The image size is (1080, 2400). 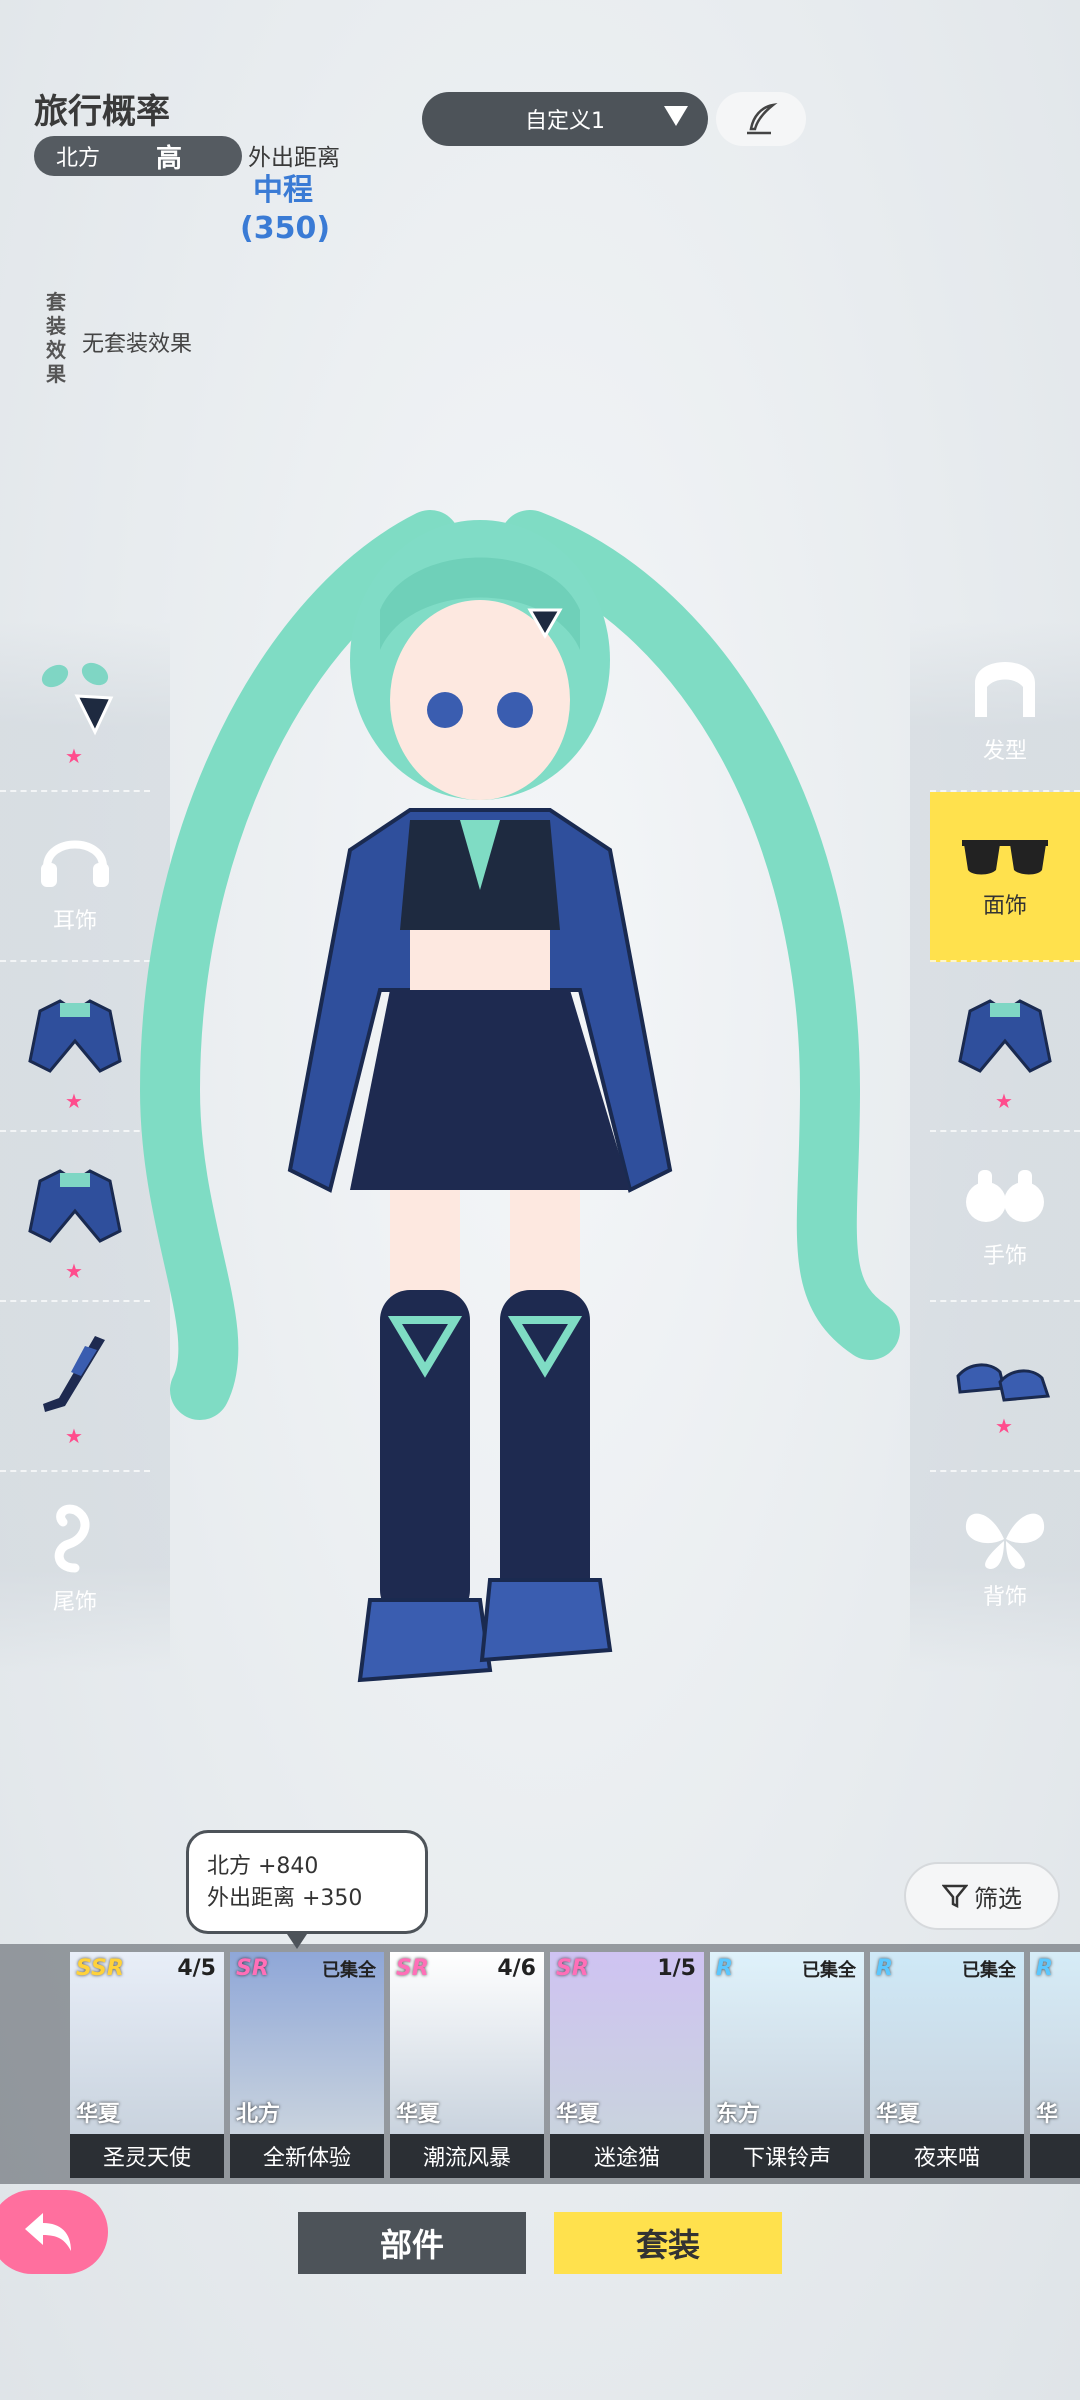 I want to click on rename-preset-button, so click(x=761, y=119).